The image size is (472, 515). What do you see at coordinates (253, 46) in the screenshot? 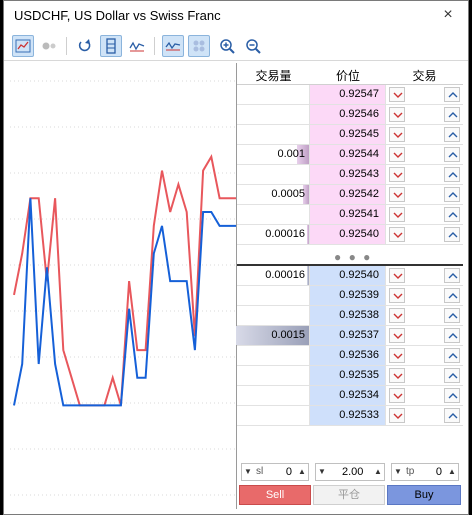
I see `zoom-out-icon` at bounding box center [253, 46].